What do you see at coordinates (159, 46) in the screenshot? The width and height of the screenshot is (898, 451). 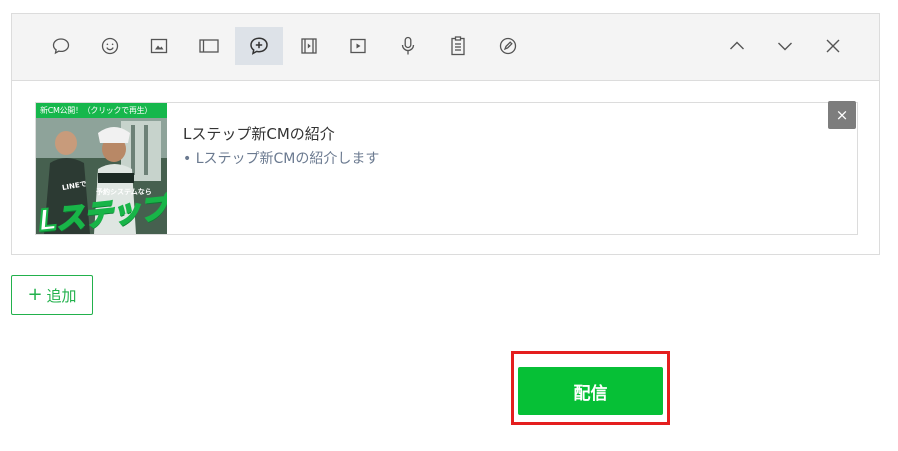 I see `image-icon` at bounding box center [159, 46].